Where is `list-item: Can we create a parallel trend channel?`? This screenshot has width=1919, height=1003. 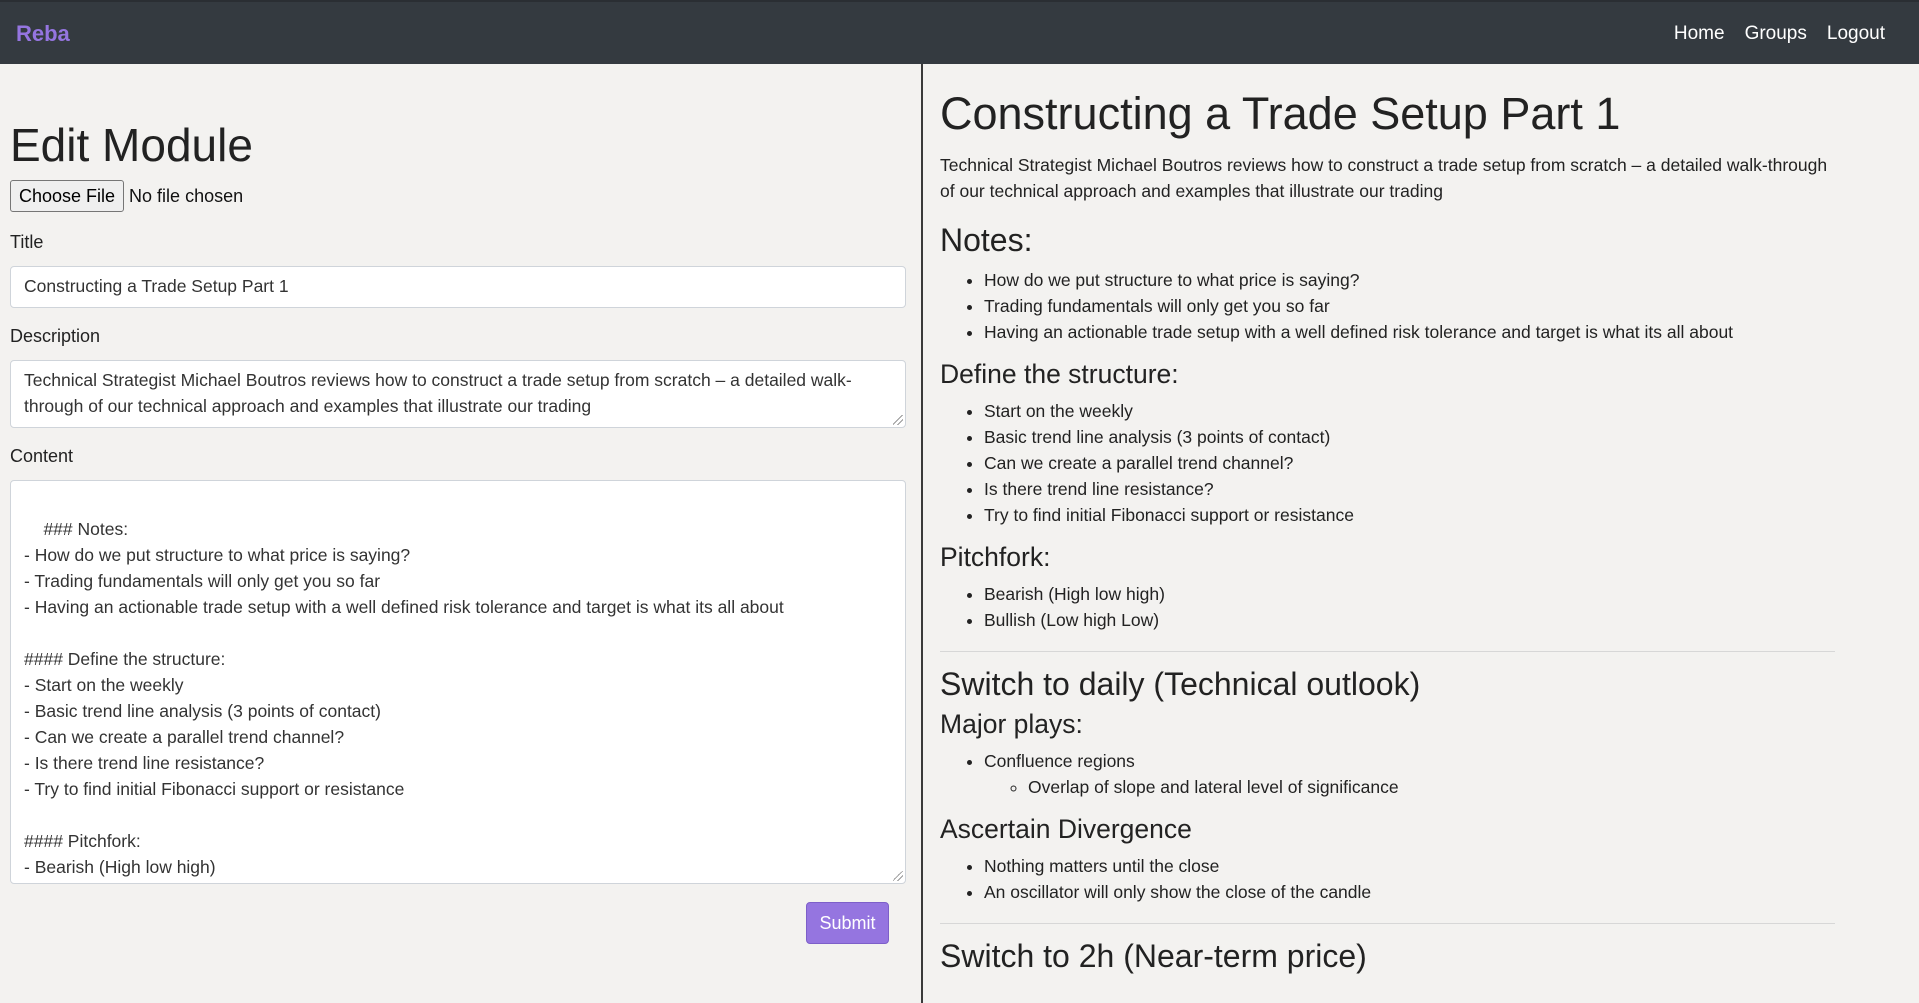
list-item: Can we create a parallel trend channel? is located at coordinates (1451, 463).